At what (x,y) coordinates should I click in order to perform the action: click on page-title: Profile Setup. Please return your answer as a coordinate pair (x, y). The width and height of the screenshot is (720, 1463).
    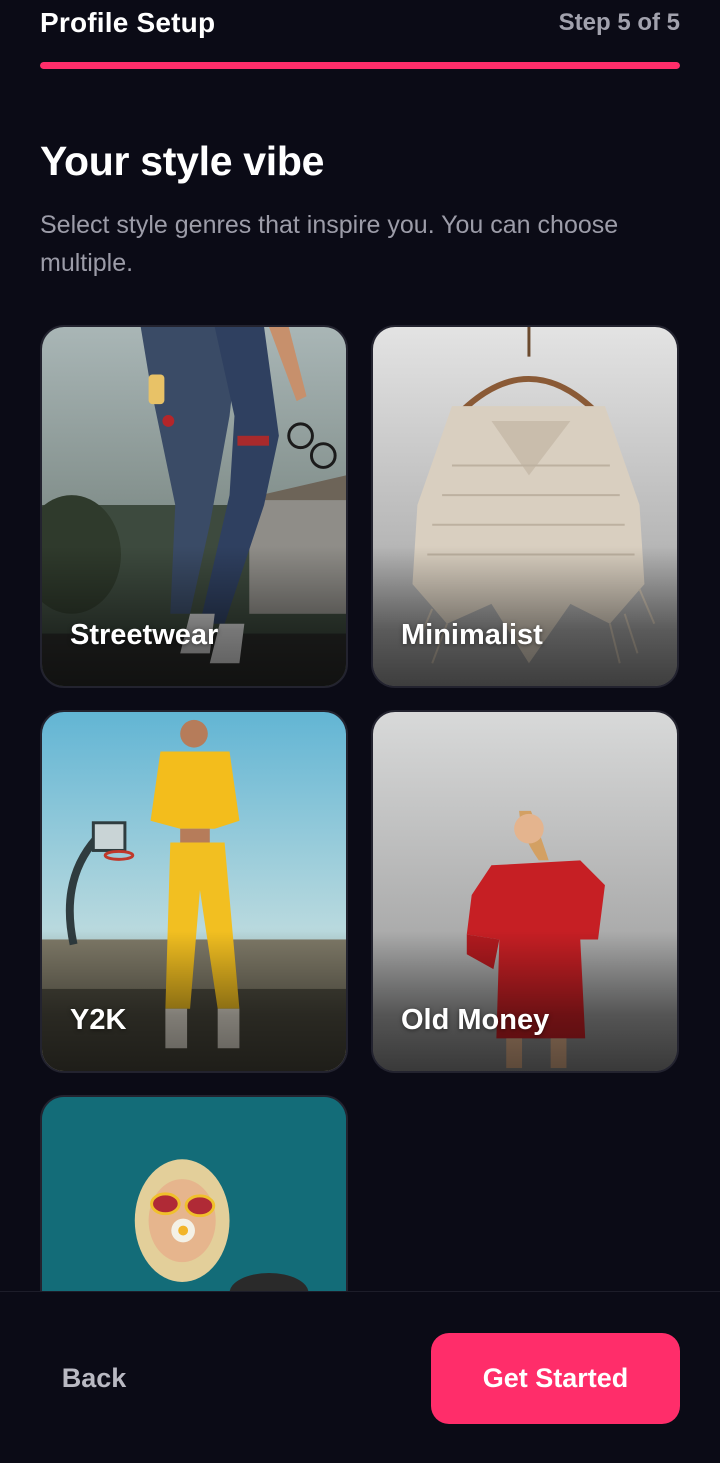
    Looking at the image, I should click on (128, 22).